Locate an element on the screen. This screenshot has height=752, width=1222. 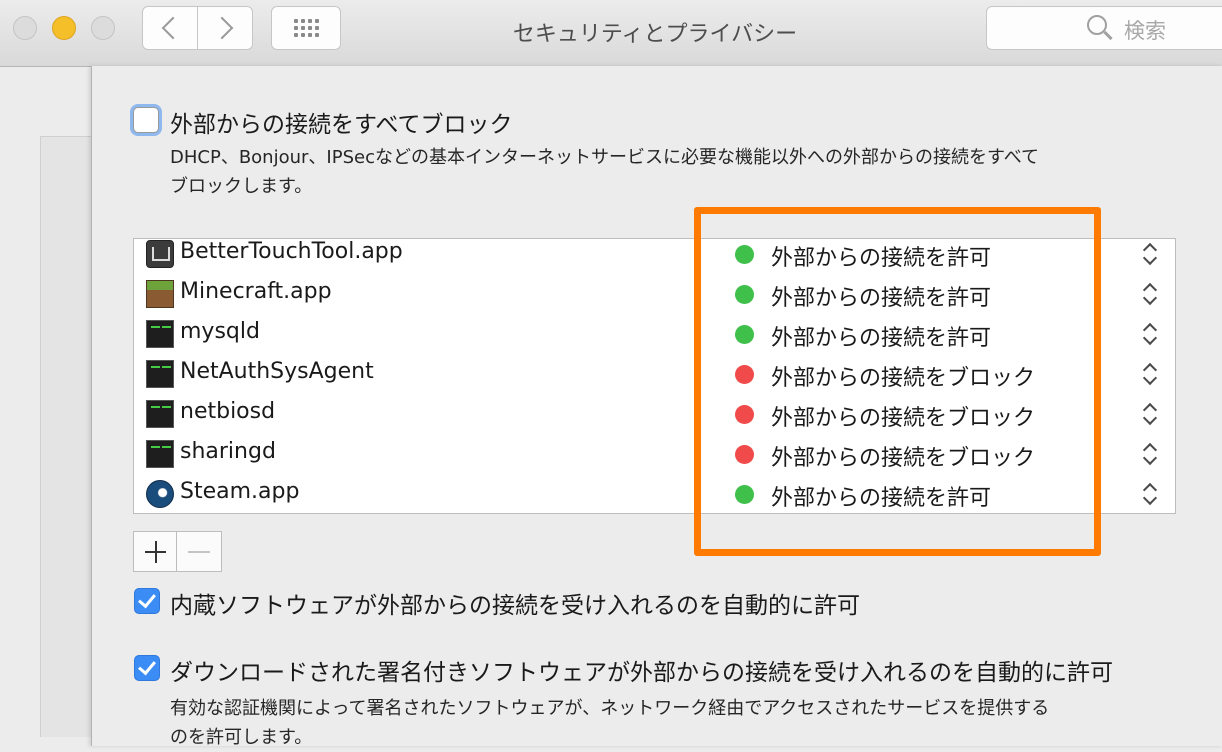
search-field: 検索 is located at coordinates (1104, 28).